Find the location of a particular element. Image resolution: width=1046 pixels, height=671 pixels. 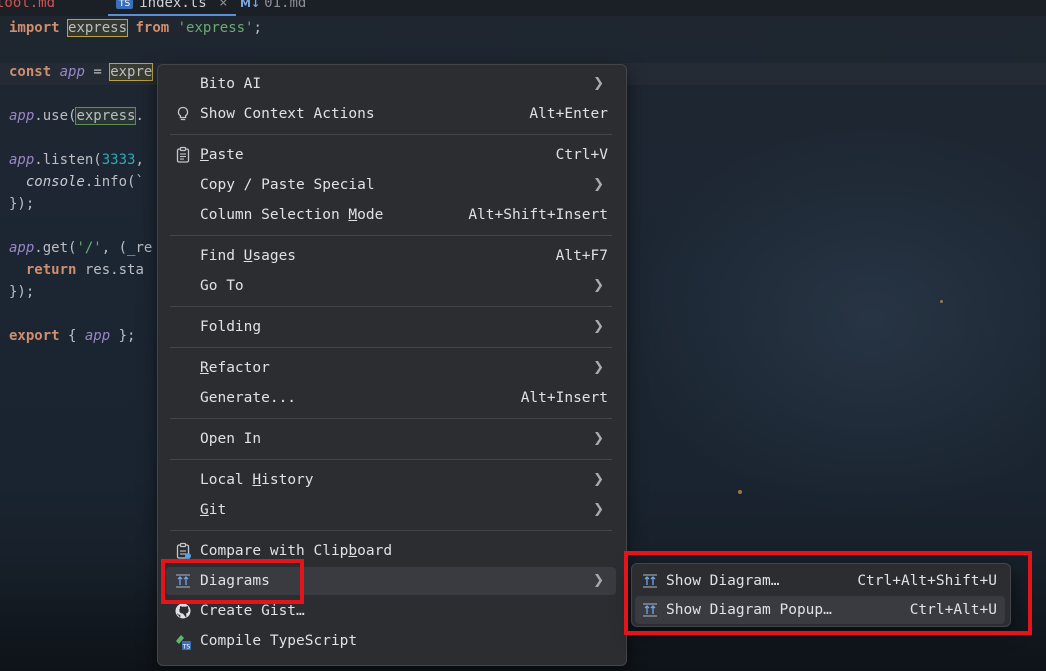

menu-item-label: Go To is located at coordinates (222, 286).